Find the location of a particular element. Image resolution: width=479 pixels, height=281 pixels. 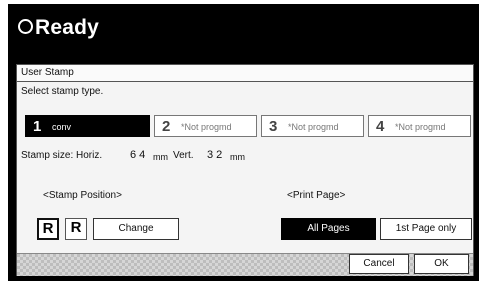

stamp-label-3: *Not progmd is located at coordinates (313, 127).